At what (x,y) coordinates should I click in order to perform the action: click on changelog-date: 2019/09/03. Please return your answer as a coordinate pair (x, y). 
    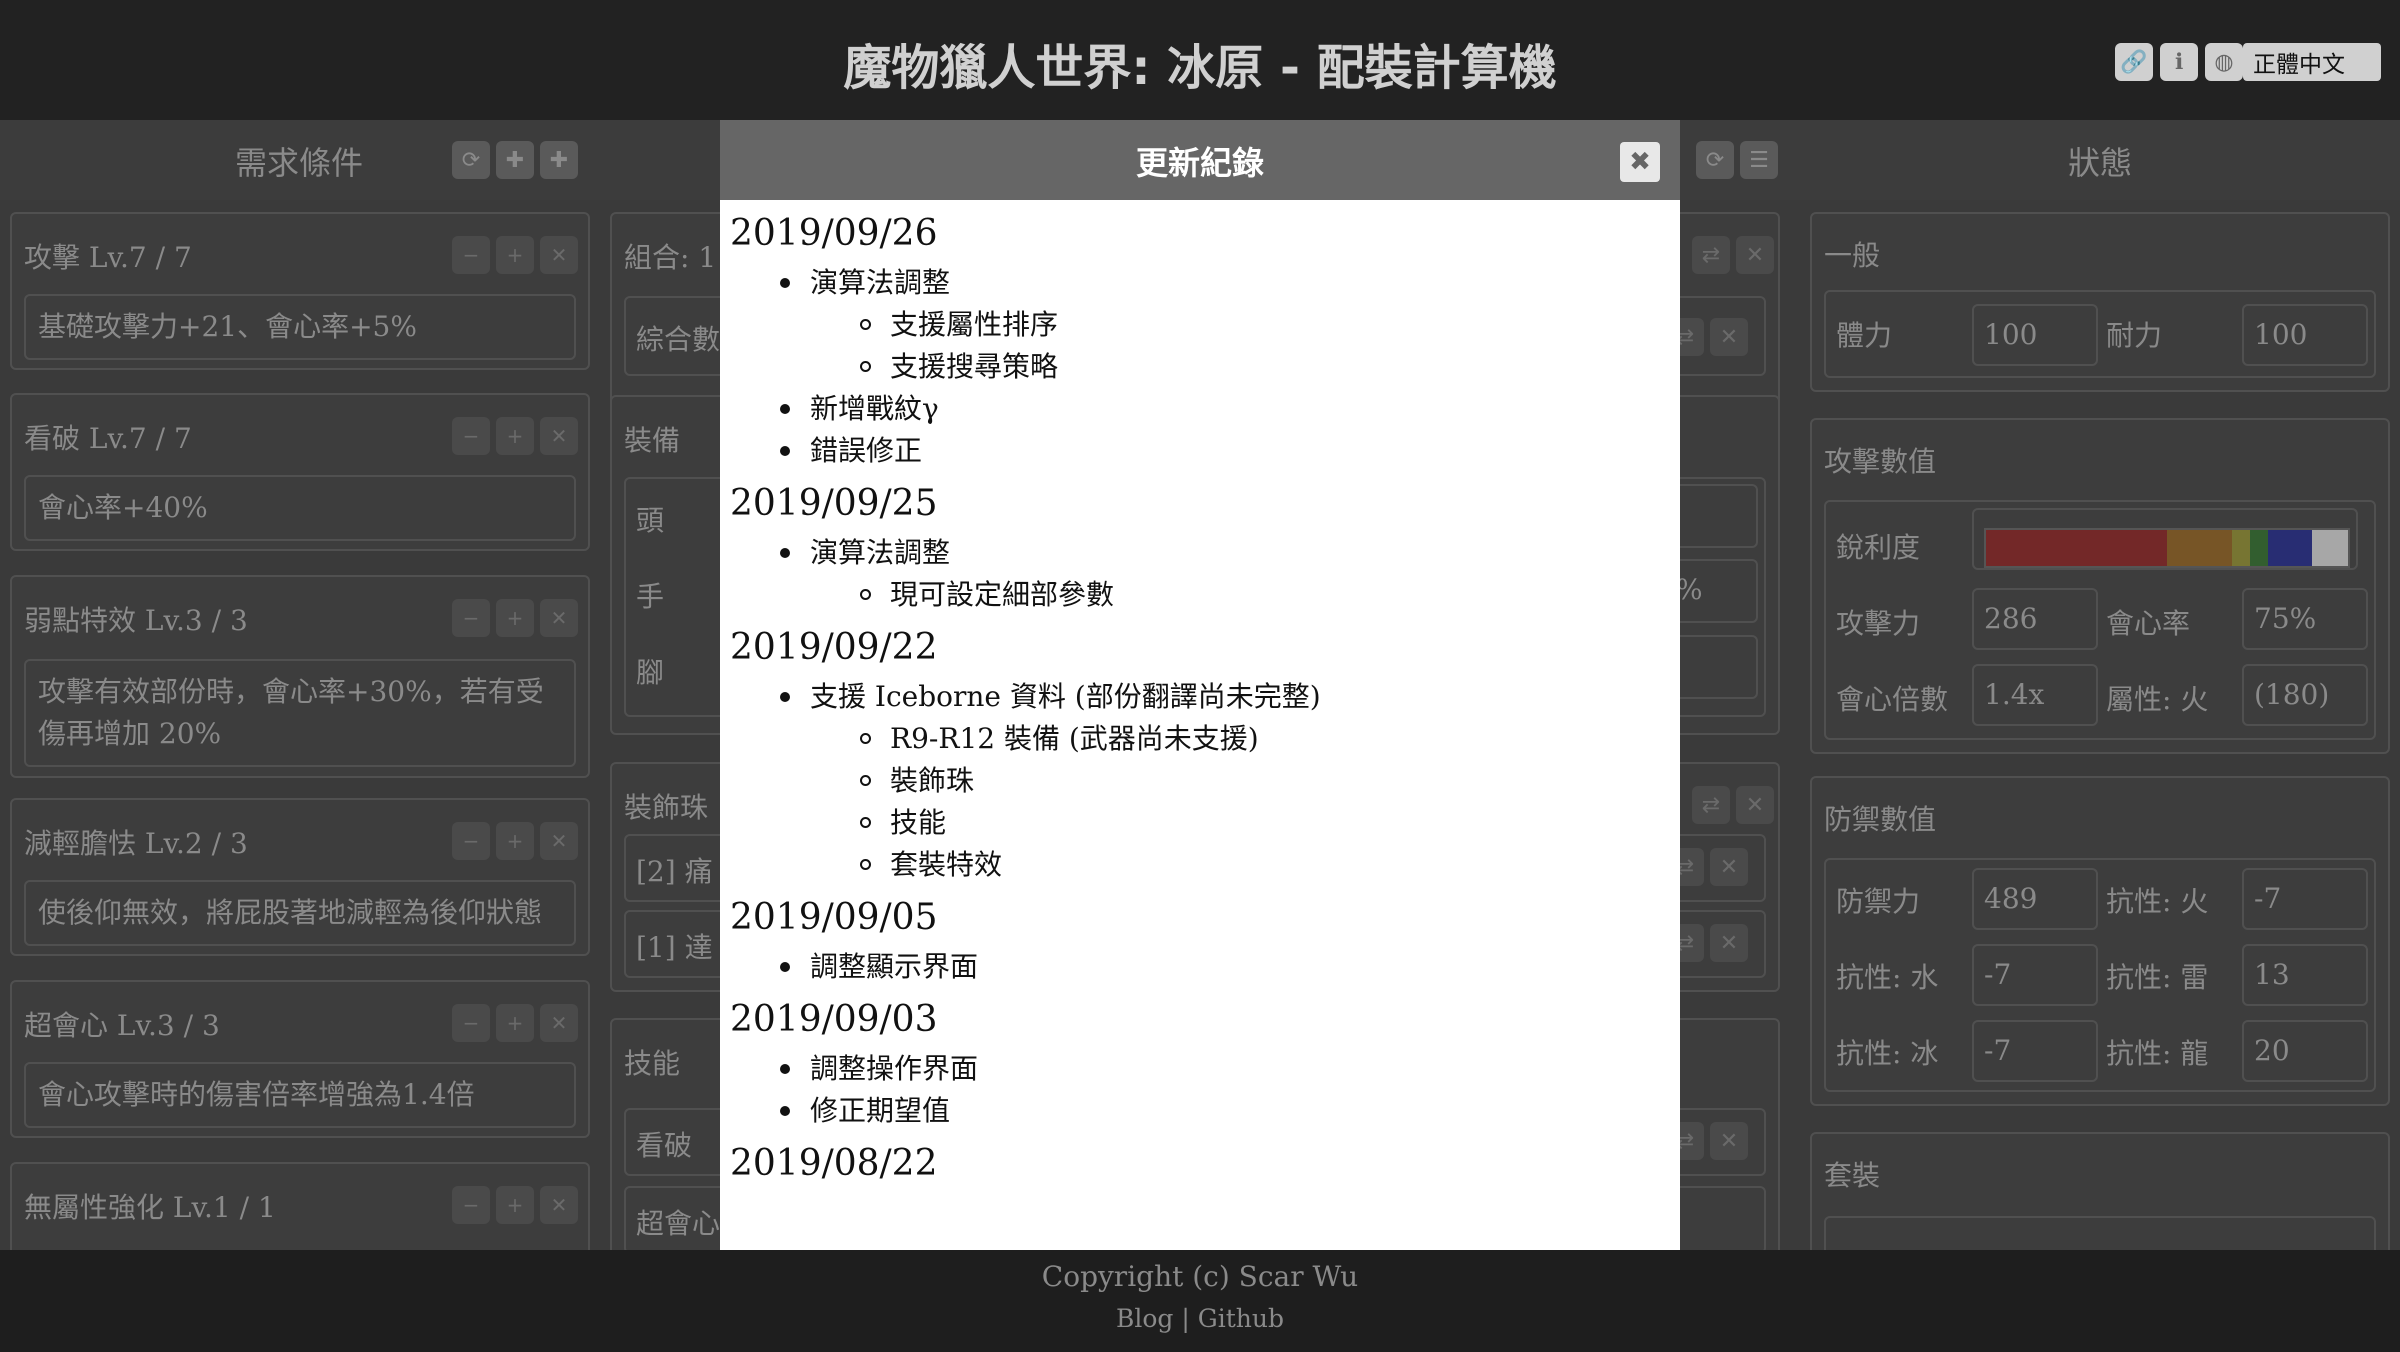
    Looking at the image, I should click on (834, 1019).